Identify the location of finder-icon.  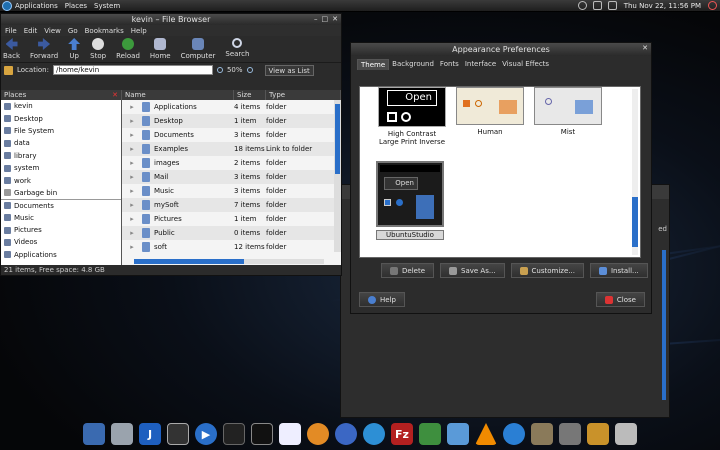
(94, 434).